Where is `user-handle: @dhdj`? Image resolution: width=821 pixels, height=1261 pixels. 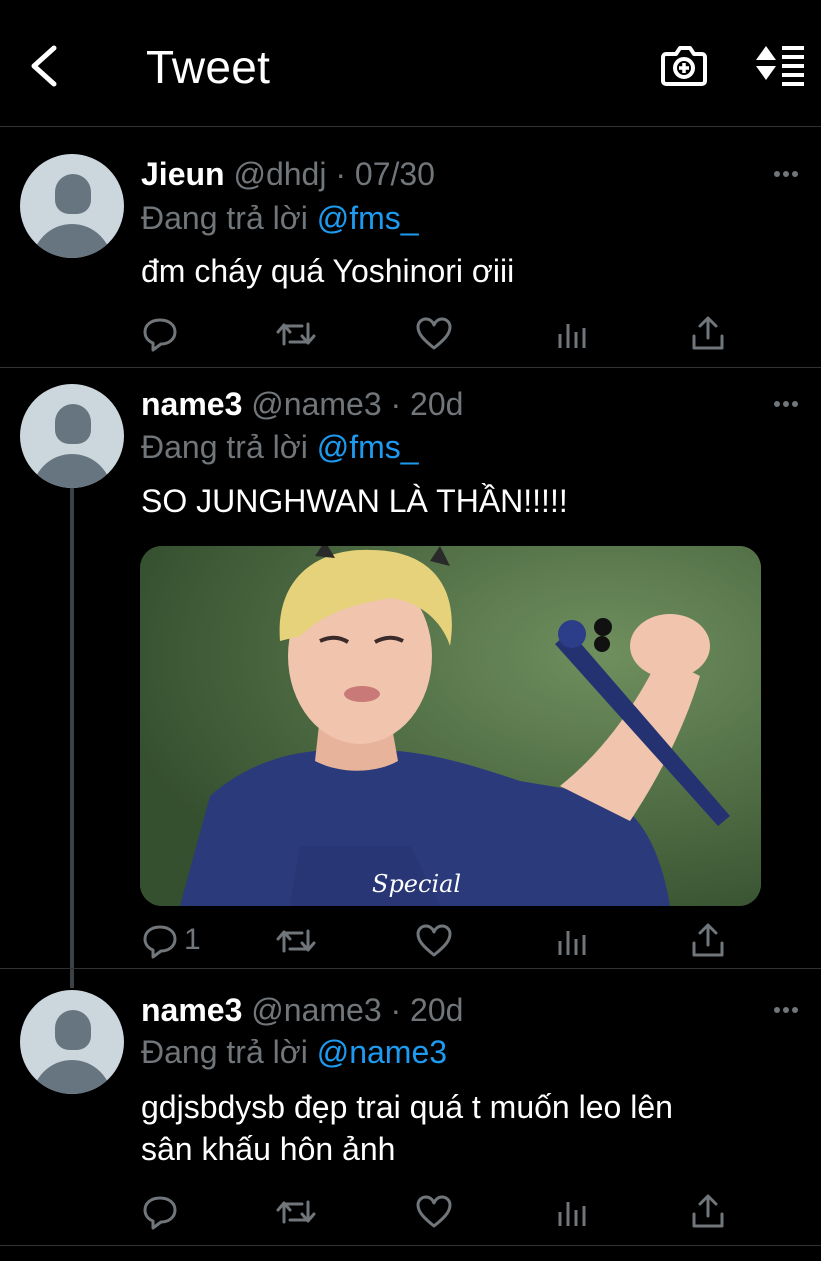 user-handle: @dhdj is located at coordinates (280, 174).